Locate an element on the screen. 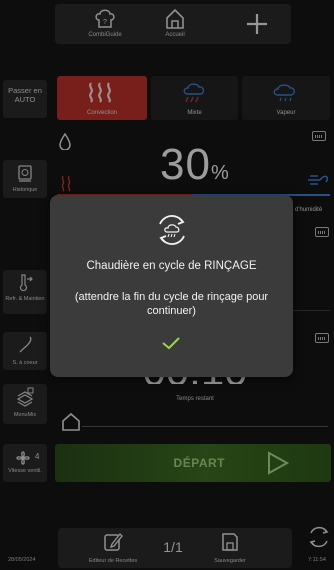 Image resolution: width=334 pixels, height=570 pixels. checkmark-icon is located at coordinates (171, 343).